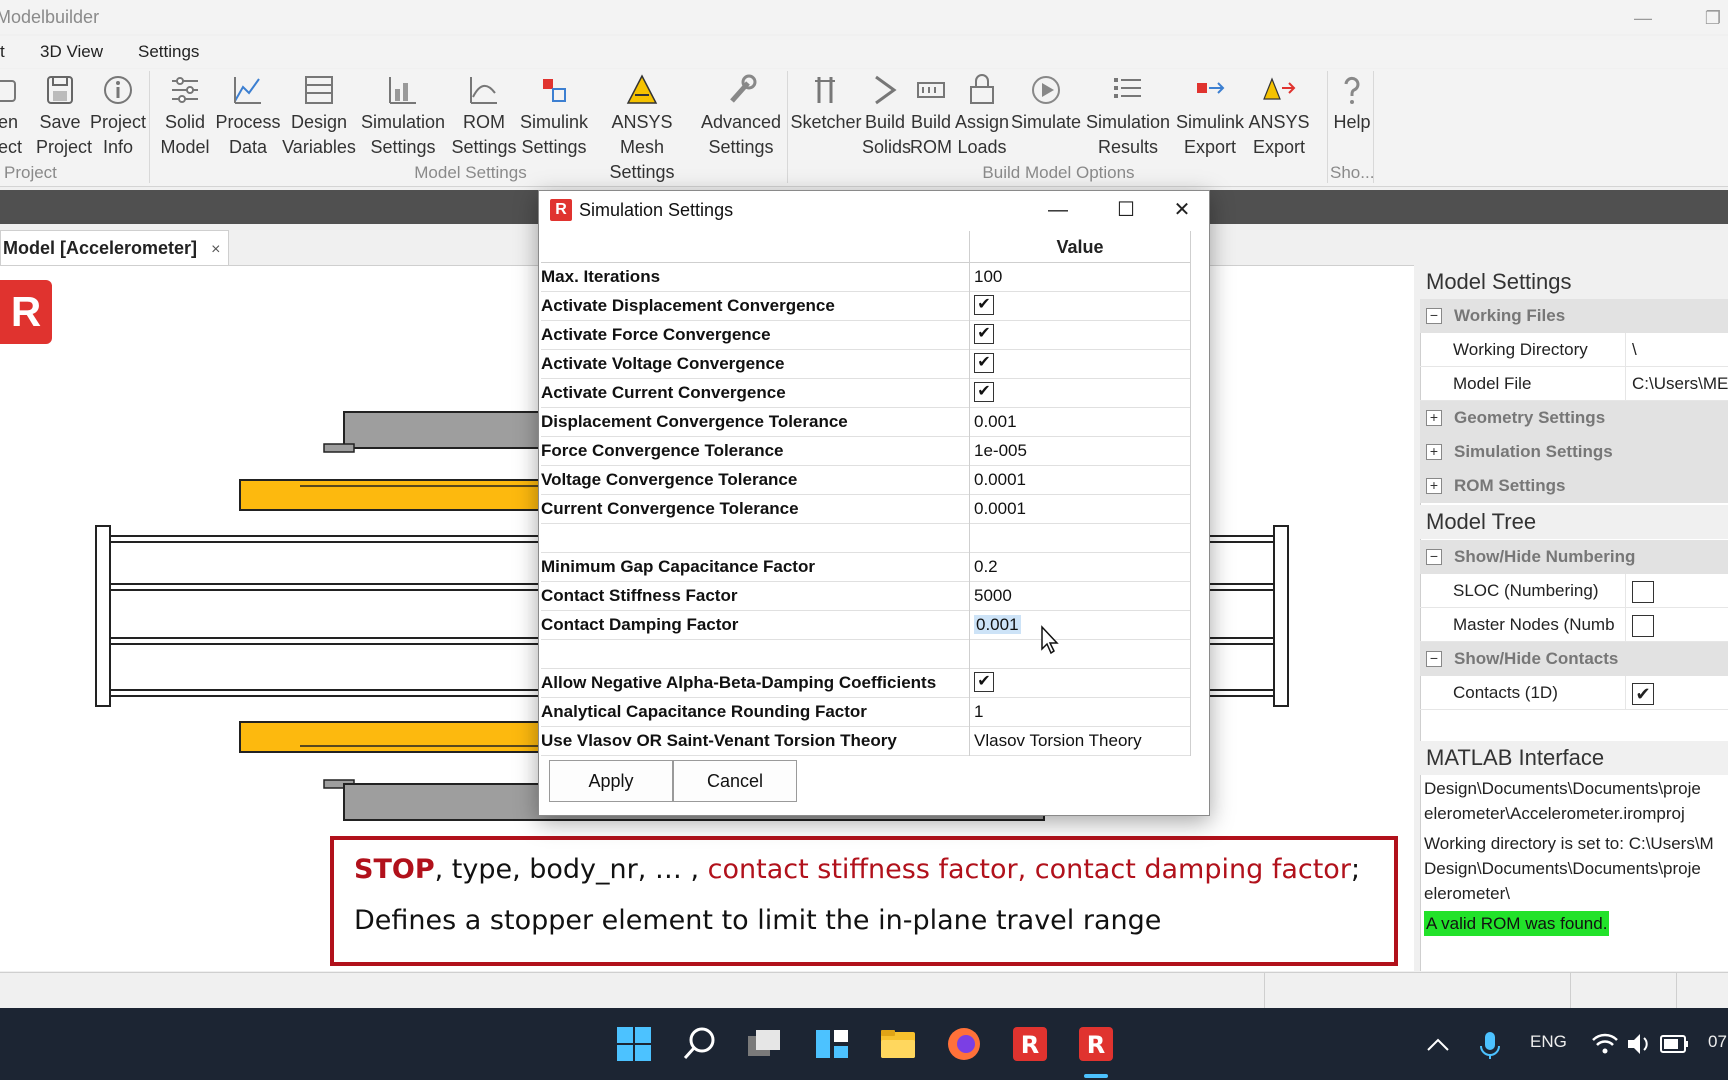 This screenshot has height=1080, width=1728. What do you see at coordinates (1574, 557) in the screenshot?
I see `show-hide-numbering-category: − Show/Hide Numbering` at bounding box center [1574, 557].